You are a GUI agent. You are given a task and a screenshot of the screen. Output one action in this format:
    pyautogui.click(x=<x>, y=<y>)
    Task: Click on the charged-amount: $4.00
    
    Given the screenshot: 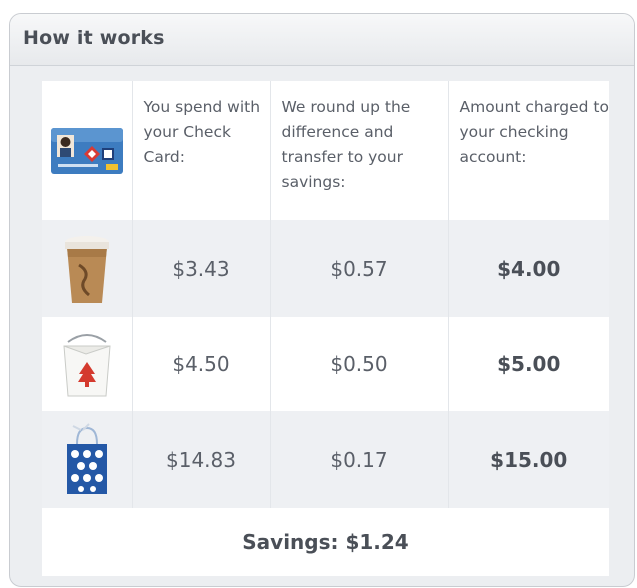 What is the action you would take?
    pyautogui.click(x=528, y=268)
    